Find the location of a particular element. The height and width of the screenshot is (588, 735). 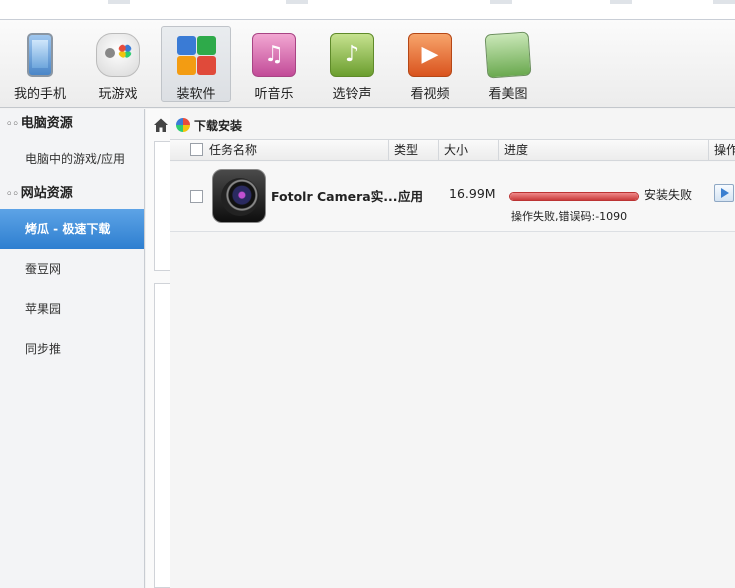

column-header-size: 大小 is located at coordinates (468, 150).